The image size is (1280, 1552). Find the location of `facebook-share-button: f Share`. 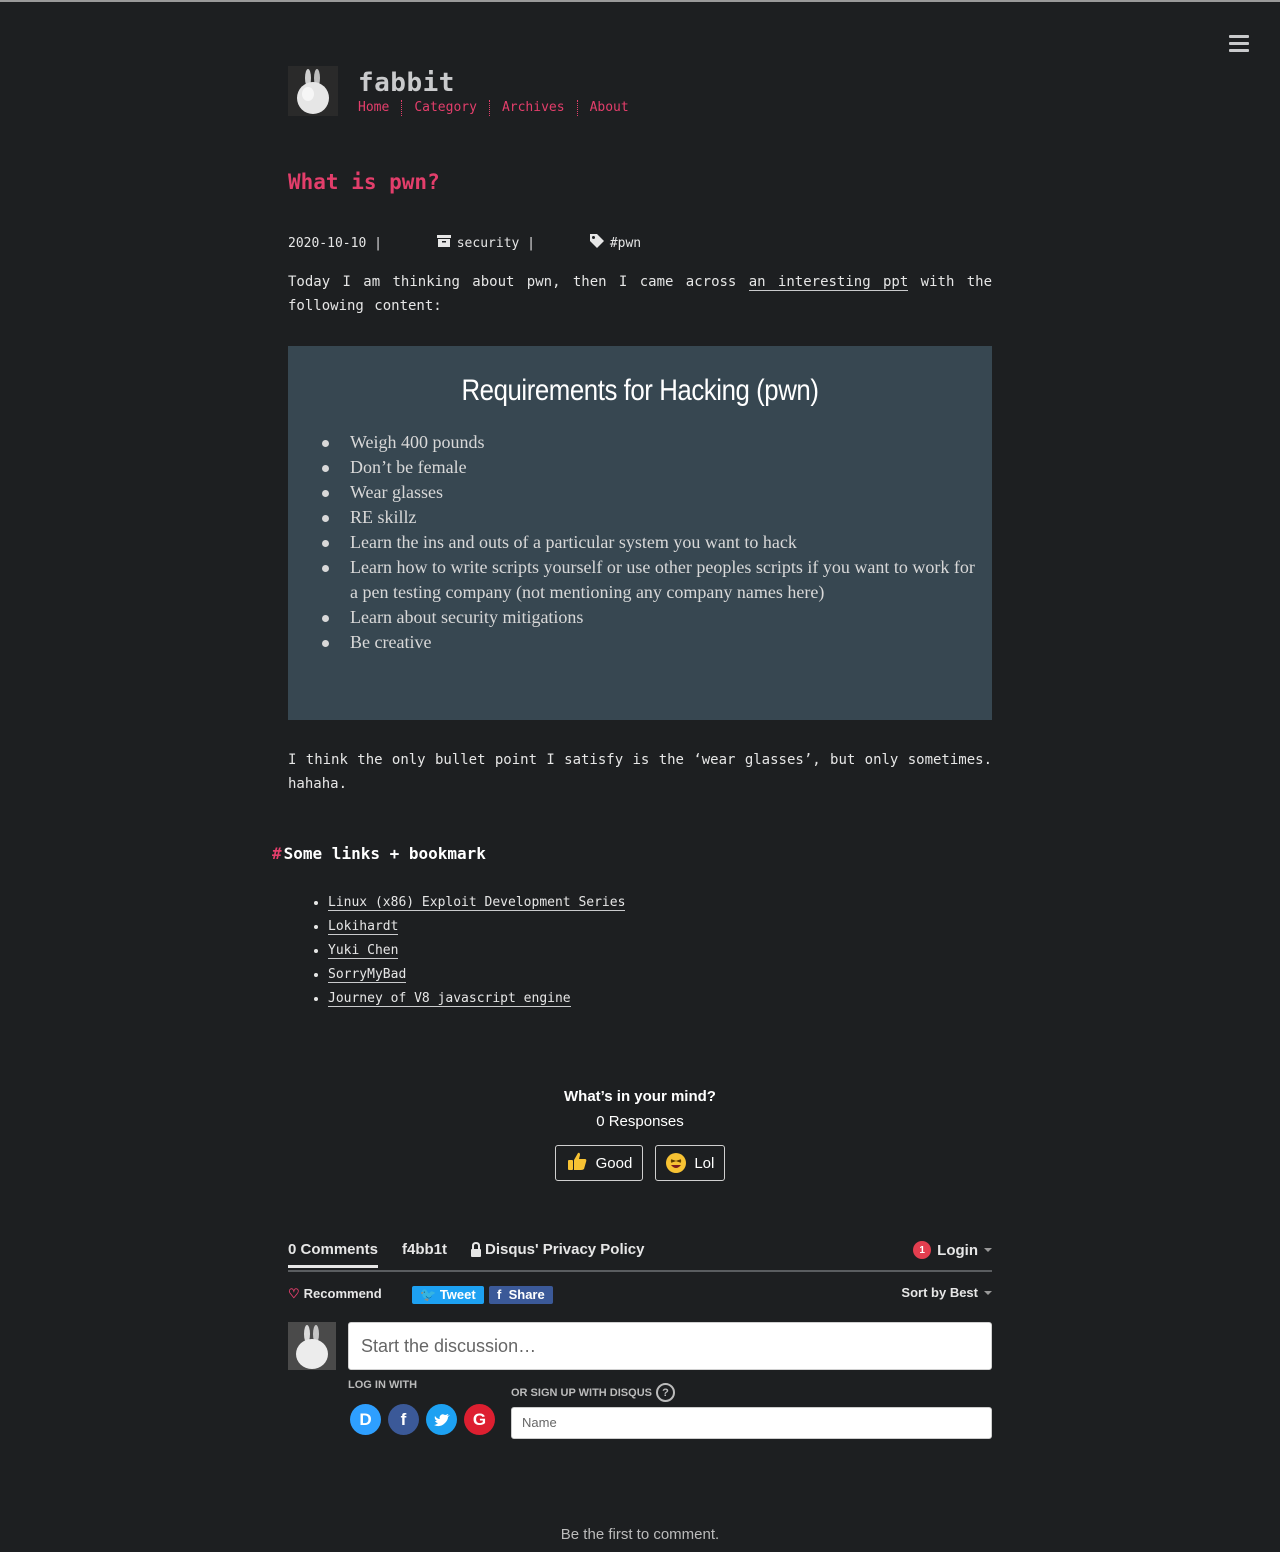

facebook-share-button: f Share is located at coordinates (521, 1295).